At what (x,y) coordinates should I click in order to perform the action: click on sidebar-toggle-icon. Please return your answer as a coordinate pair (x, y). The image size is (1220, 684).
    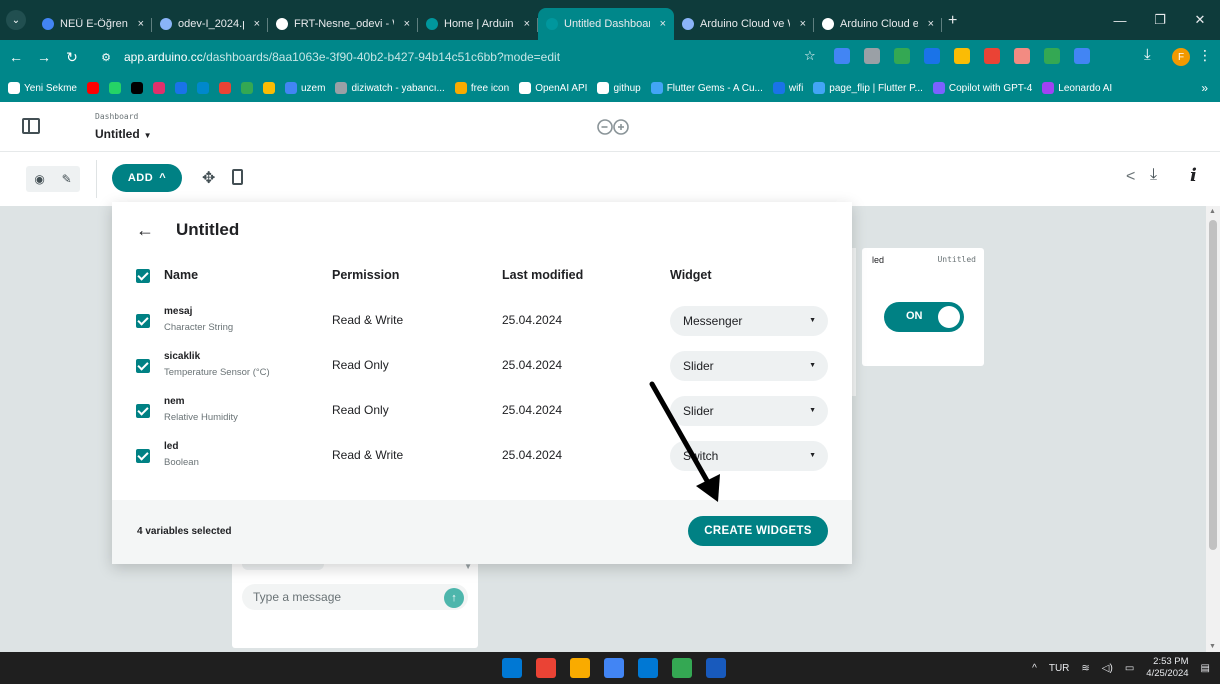
    Looking at the image, I should click on (31, 126).